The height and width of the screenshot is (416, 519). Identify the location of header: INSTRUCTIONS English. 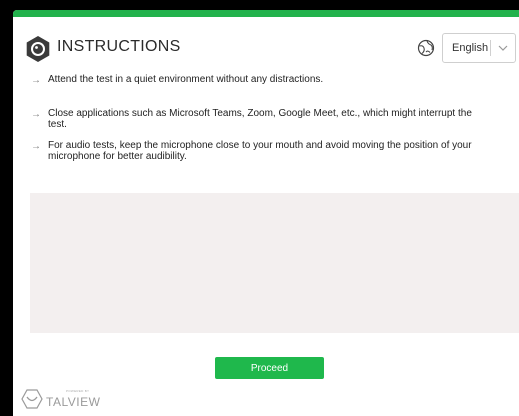
(266, 49).